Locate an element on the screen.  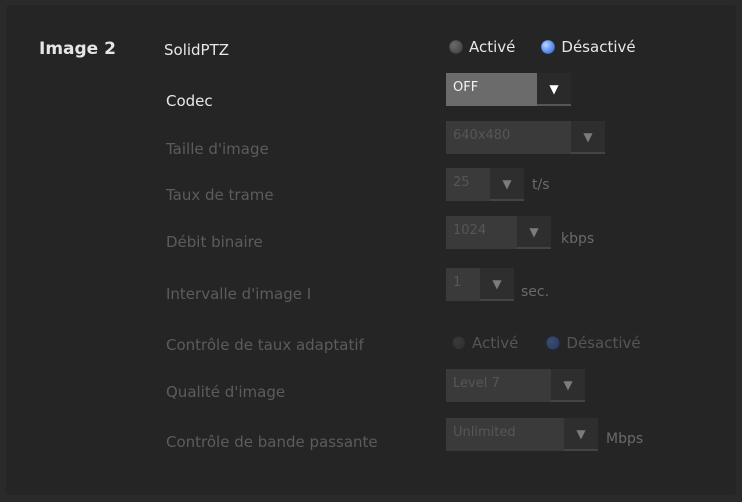
adaptive-rate-radio-group: Activé Désactivé is located at coordinates (546, 343).